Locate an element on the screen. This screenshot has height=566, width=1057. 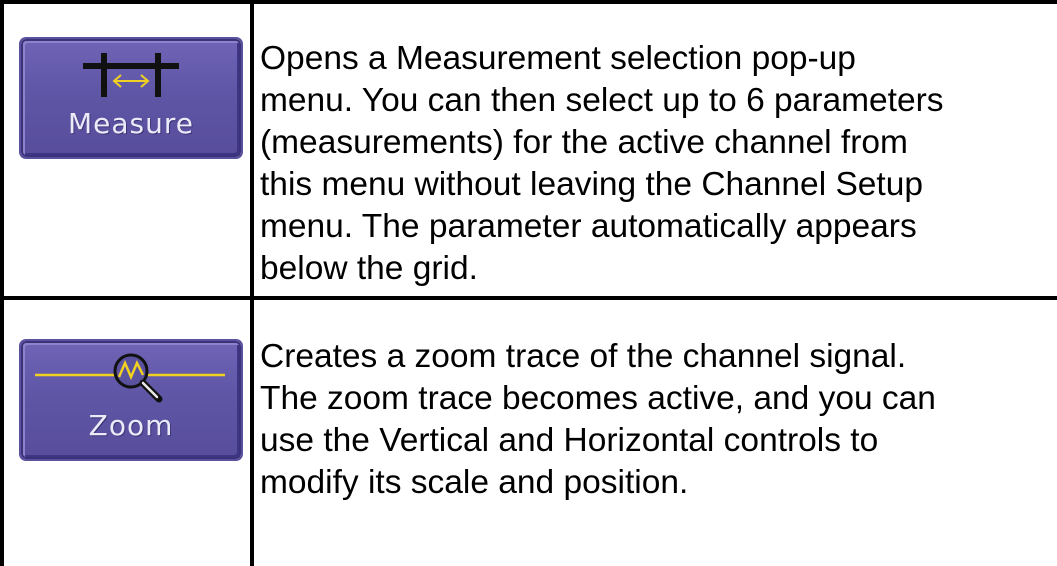
measure-icon is located at coordinates (131, 75).